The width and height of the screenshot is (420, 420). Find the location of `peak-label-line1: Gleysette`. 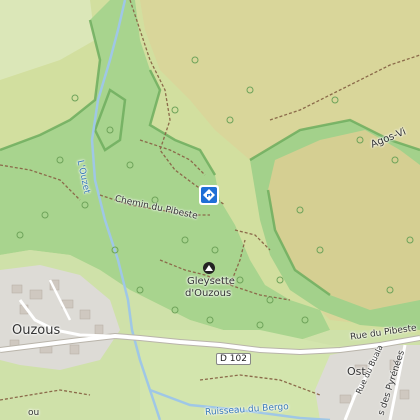

peak-label-line1: Gleysette is located at coordinates (211, 281).